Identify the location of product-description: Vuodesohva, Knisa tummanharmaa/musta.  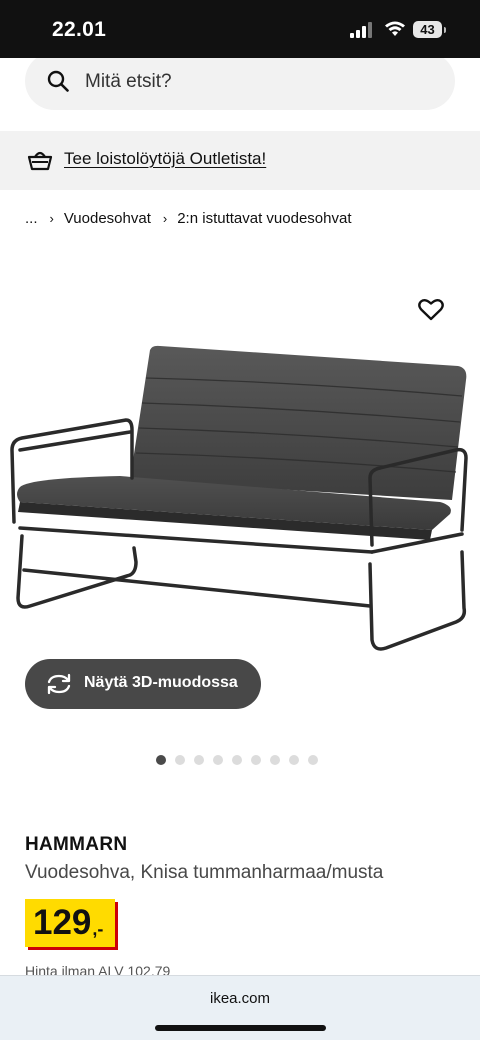
(204, 872).